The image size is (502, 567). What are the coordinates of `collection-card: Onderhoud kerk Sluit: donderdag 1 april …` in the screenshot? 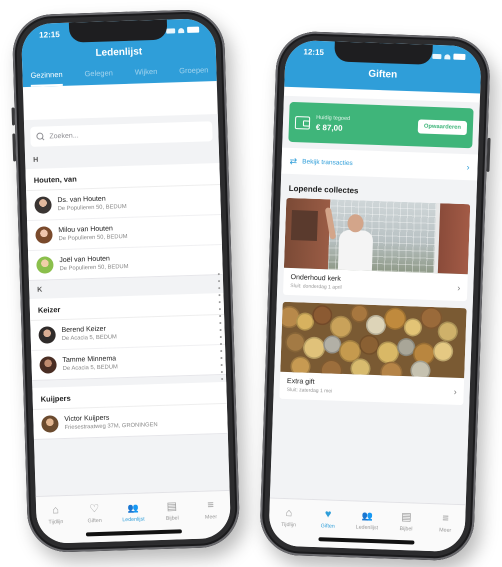 It's located at (376, 249).